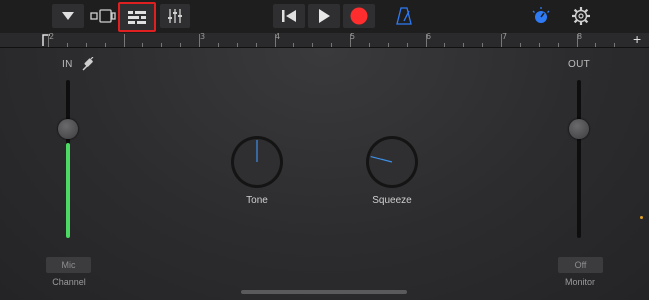 The image size is (649, 300). What do you see at coordinates (579, 282) in the screenshot?
I see `monitor-caption: Monitor` at bounding box center [579, 282].